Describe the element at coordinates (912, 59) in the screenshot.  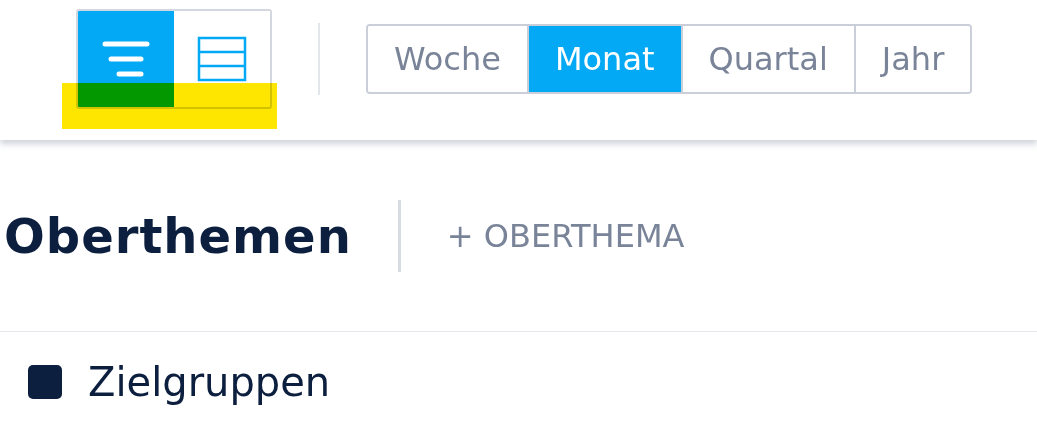
I see `period-tab: Jahr` at that location.